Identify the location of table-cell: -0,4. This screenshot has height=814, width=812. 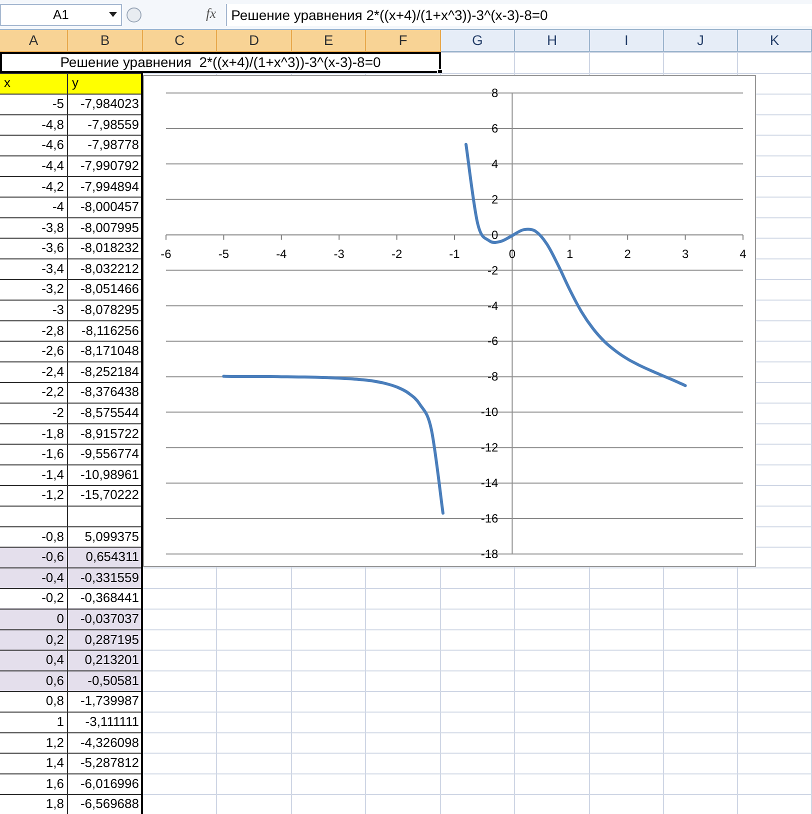
(34, 577).